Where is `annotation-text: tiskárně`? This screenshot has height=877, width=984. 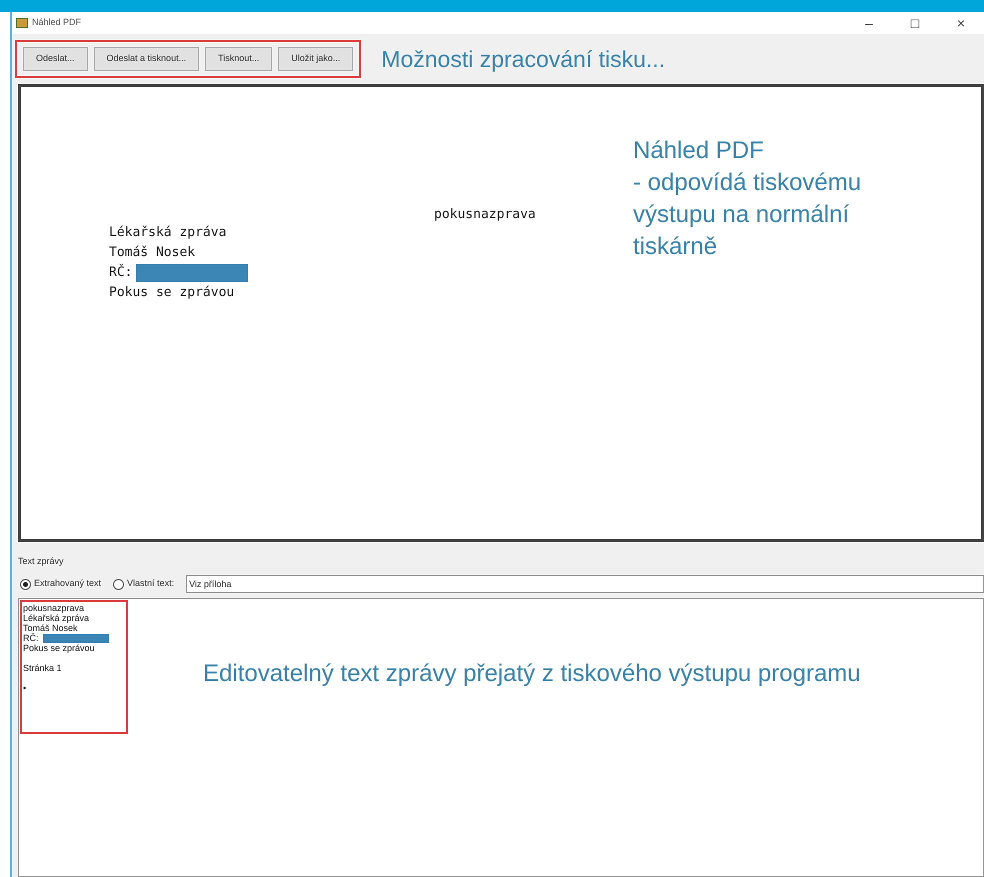
annotation-text: tiskárně is located at coordinates (675, 247).